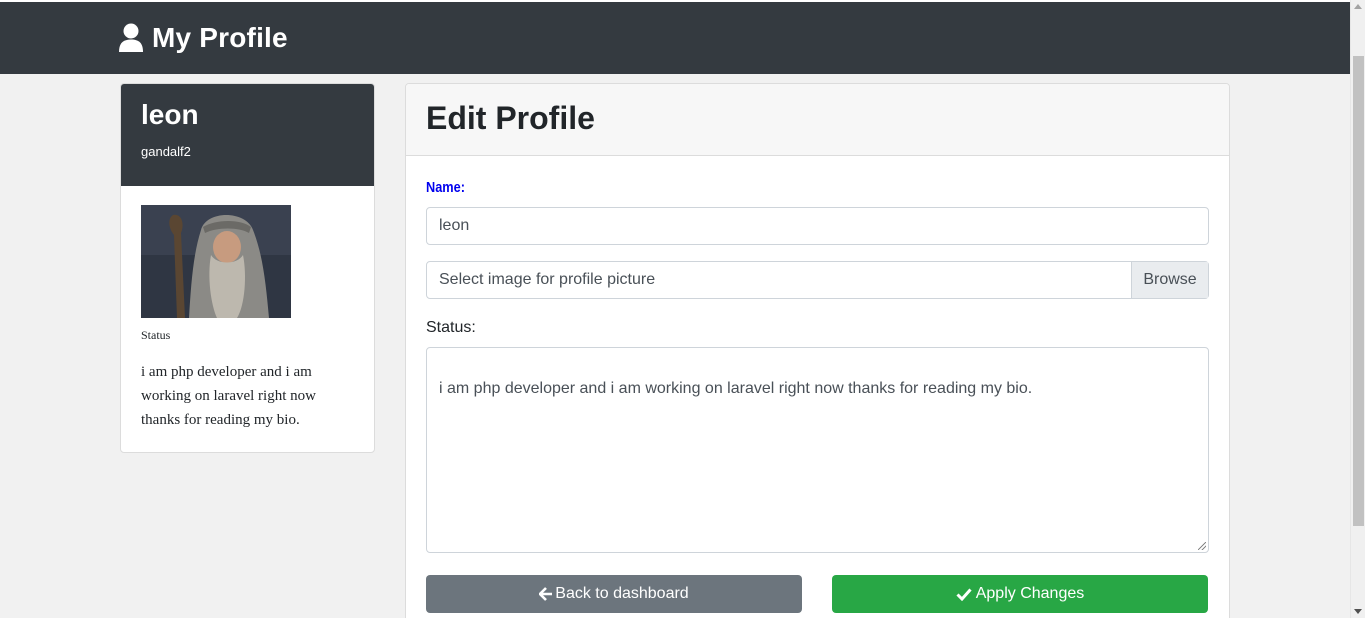 The height and width of the screenshot is (618, 1365). Describe the element at coordinates (817, 226) in the screenshot. I see `name-input: leon` at that location.